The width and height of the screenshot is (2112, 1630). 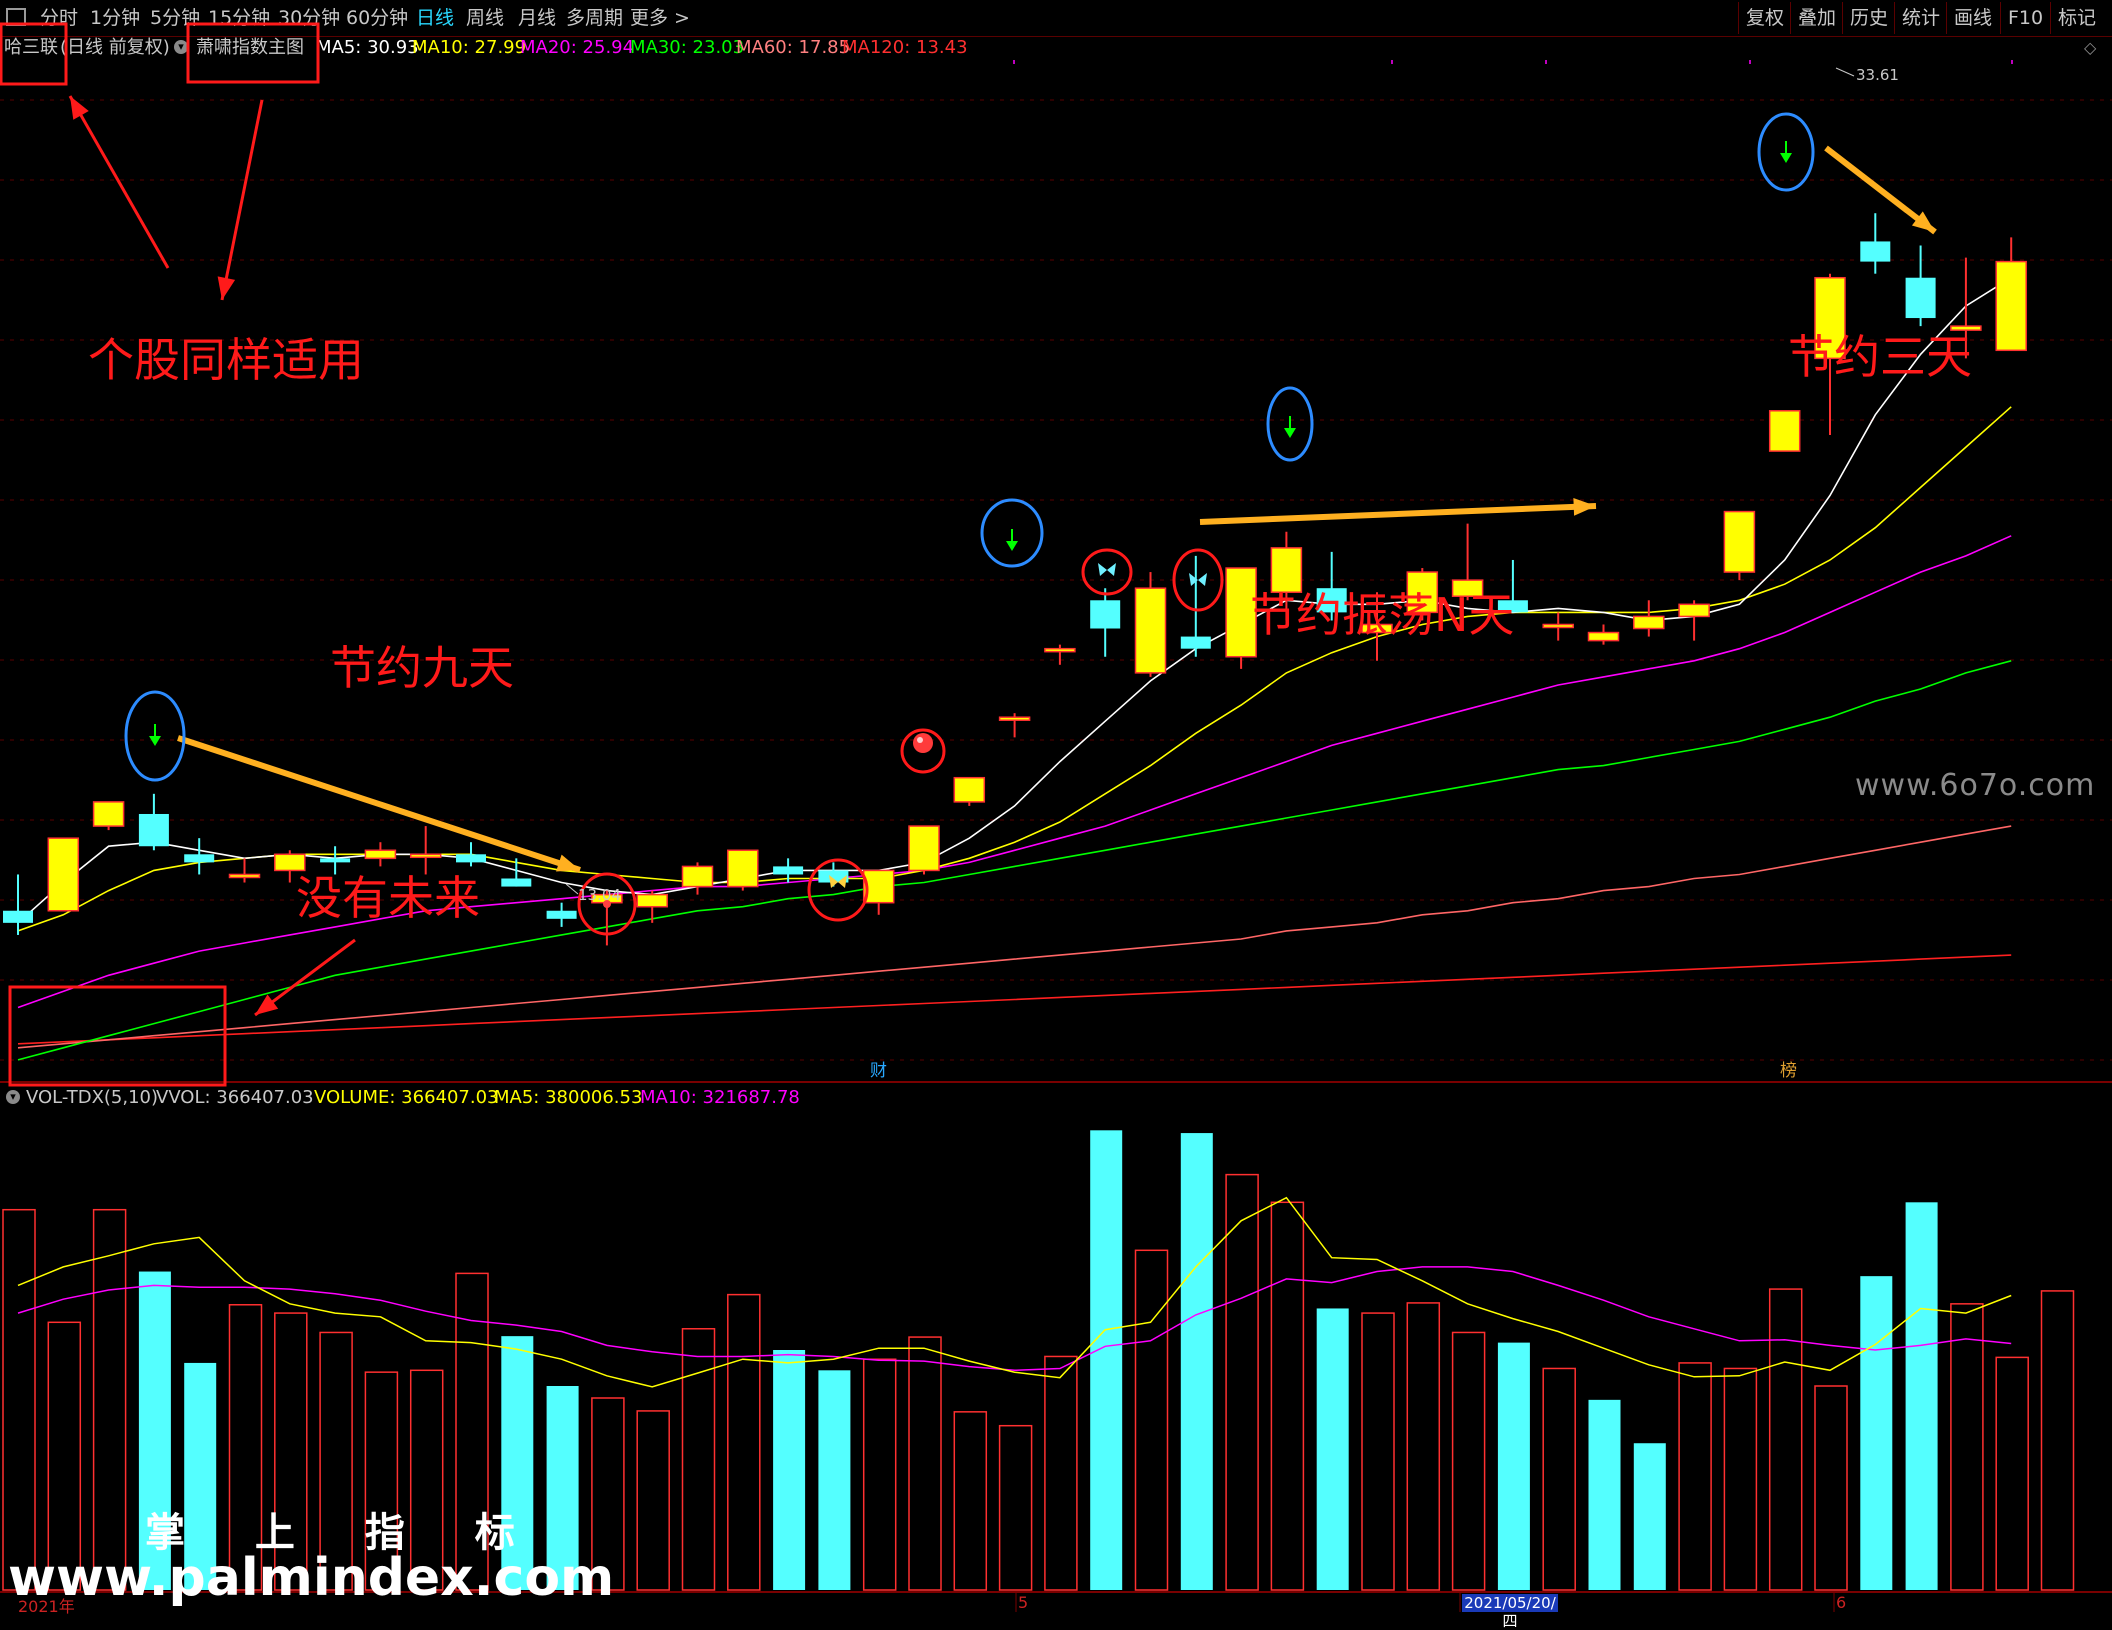 What do you see at coordinates (1023, 1602) in the screenshot?
I see `date-month5-label: 5` at bounding box center [1023, 1602].